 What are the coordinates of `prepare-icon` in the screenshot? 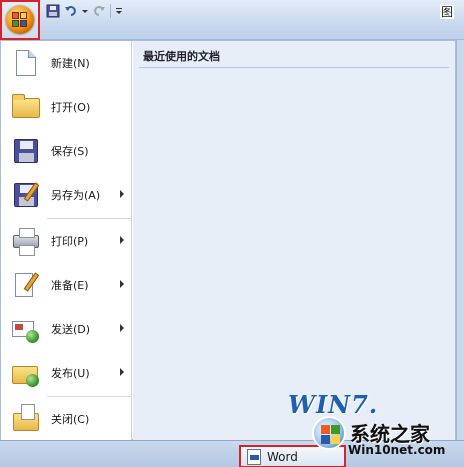 It's located at (26, 285).